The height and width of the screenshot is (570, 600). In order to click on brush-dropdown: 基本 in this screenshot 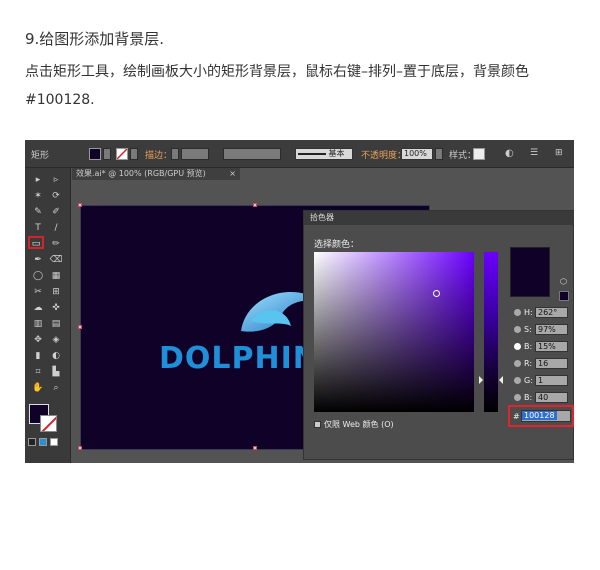, I will do `click(324, 154)`.